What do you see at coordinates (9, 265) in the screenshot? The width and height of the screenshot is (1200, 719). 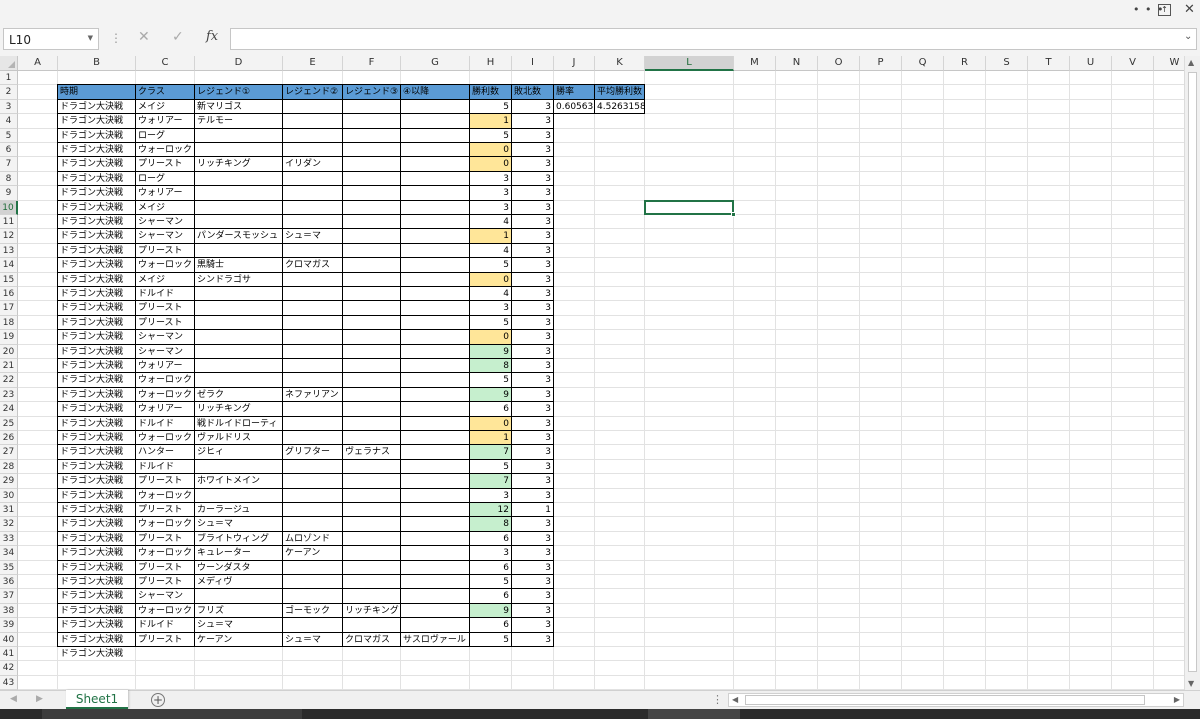 I see `row-header-14: 14` at bounding box center [9, 265].